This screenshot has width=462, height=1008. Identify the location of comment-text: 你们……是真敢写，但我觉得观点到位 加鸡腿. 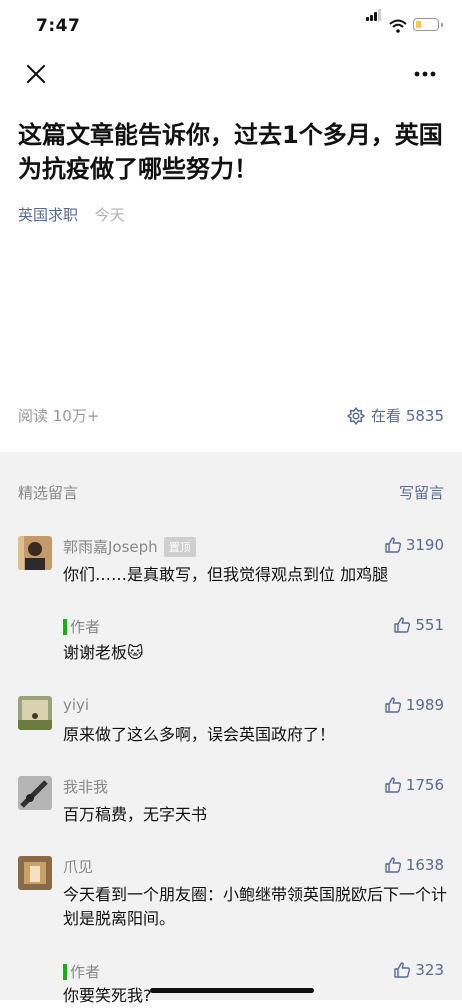
(226, 574).